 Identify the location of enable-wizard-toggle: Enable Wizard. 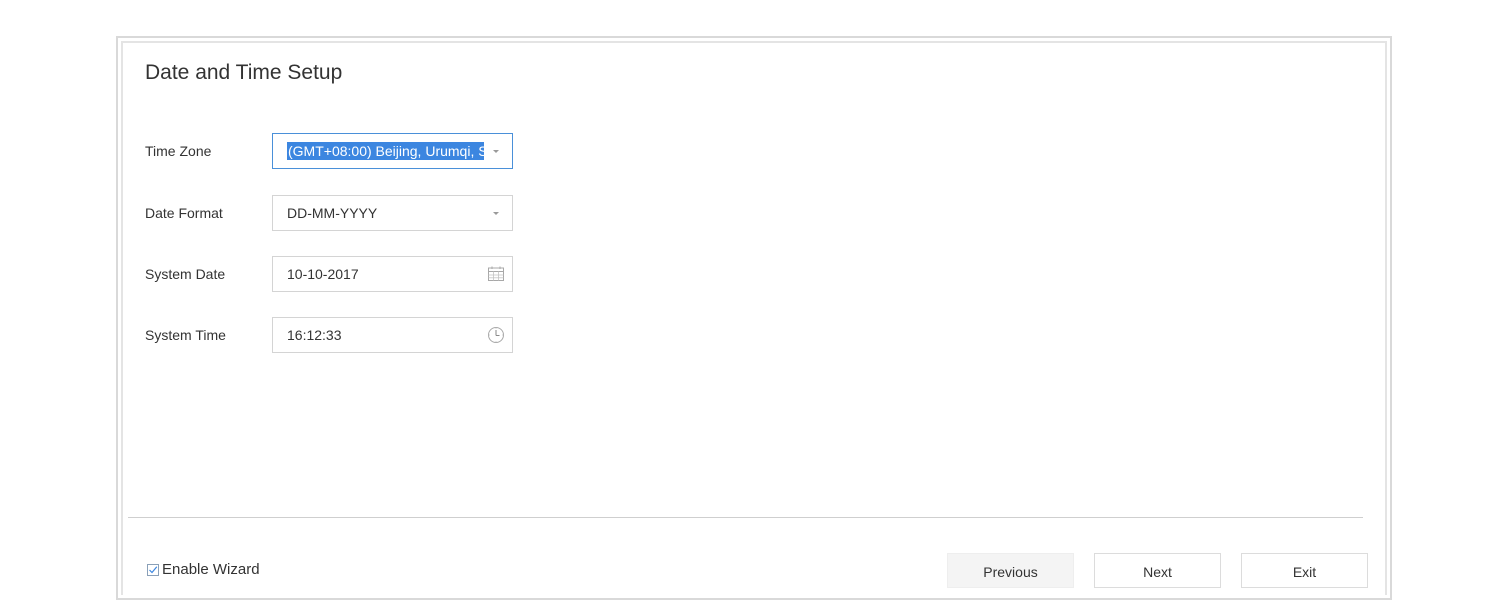
(203, 569).